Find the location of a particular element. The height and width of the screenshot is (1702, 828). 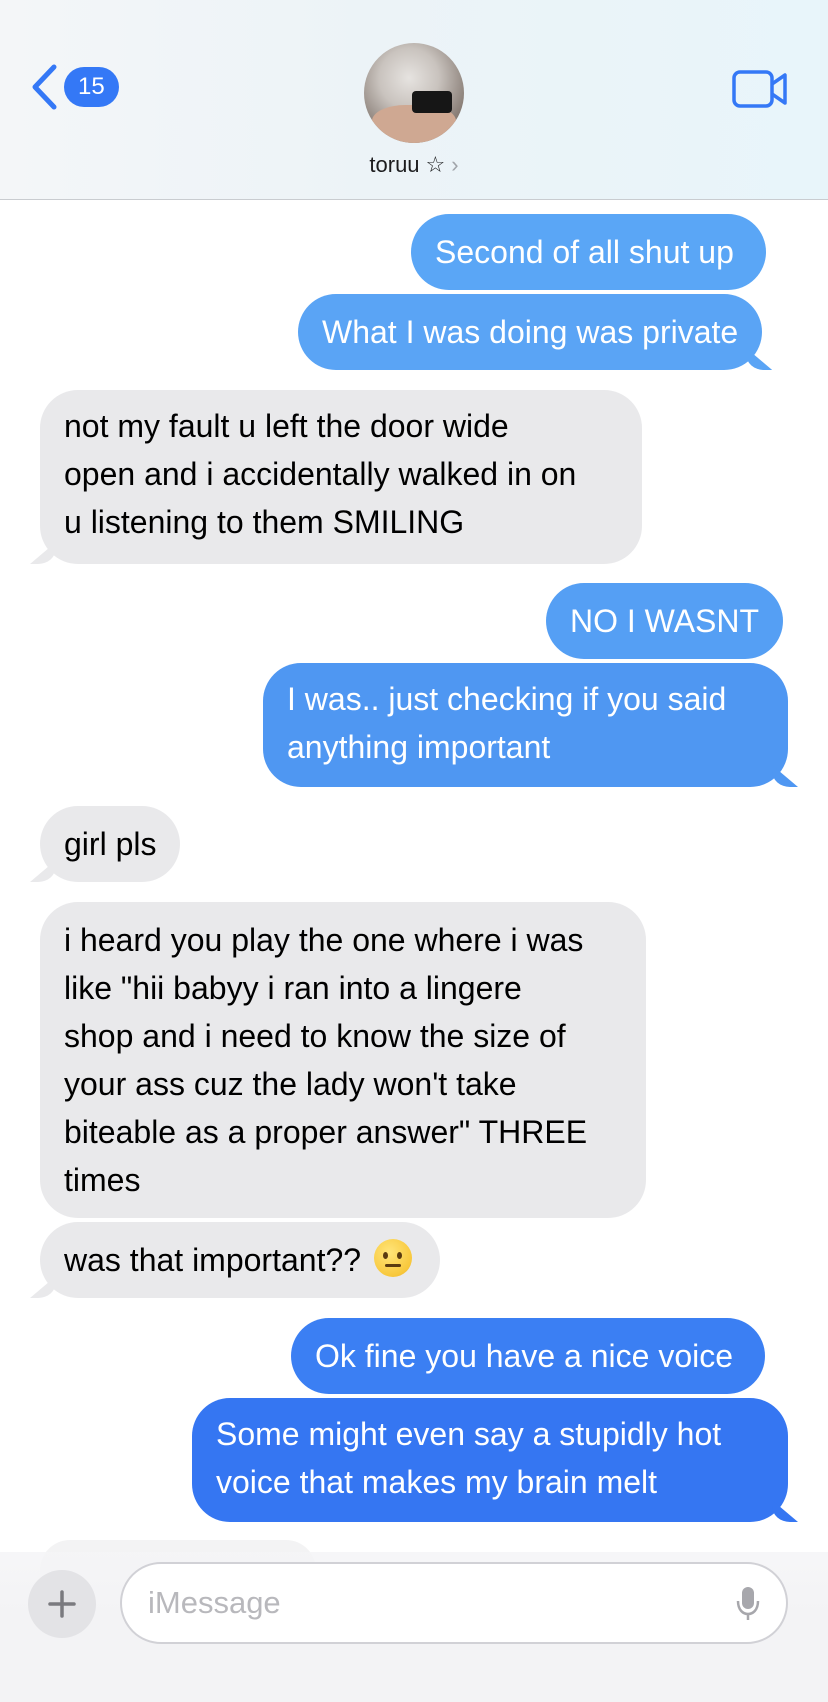

message-bubble-received: girl pls is located at coordinates (110, 844).